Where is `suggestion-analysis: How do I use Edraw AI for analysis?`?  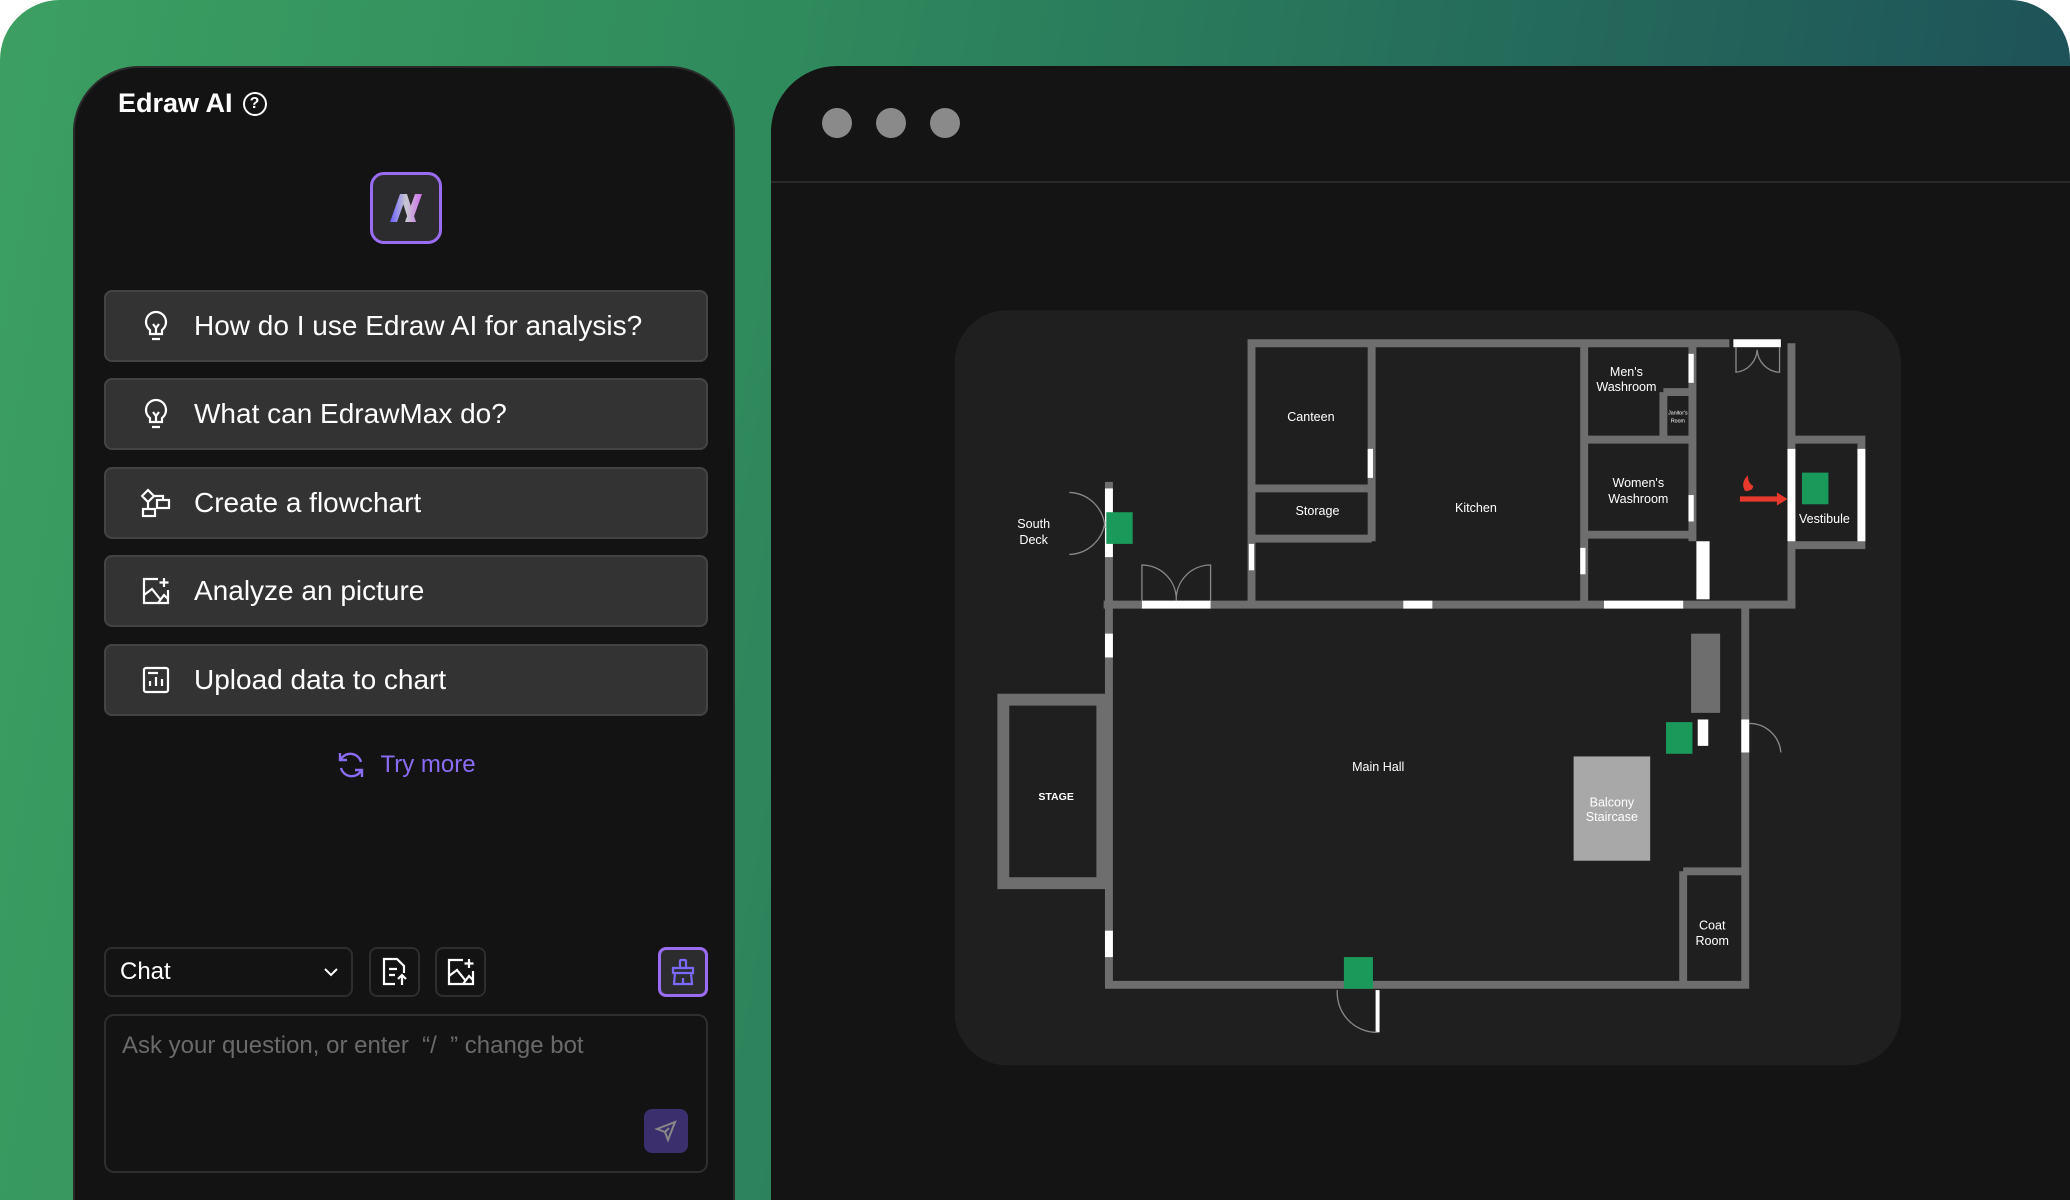
suggestion-analysis: How do I use Edraw AI for analysis? is located at coordinates (406, 326).